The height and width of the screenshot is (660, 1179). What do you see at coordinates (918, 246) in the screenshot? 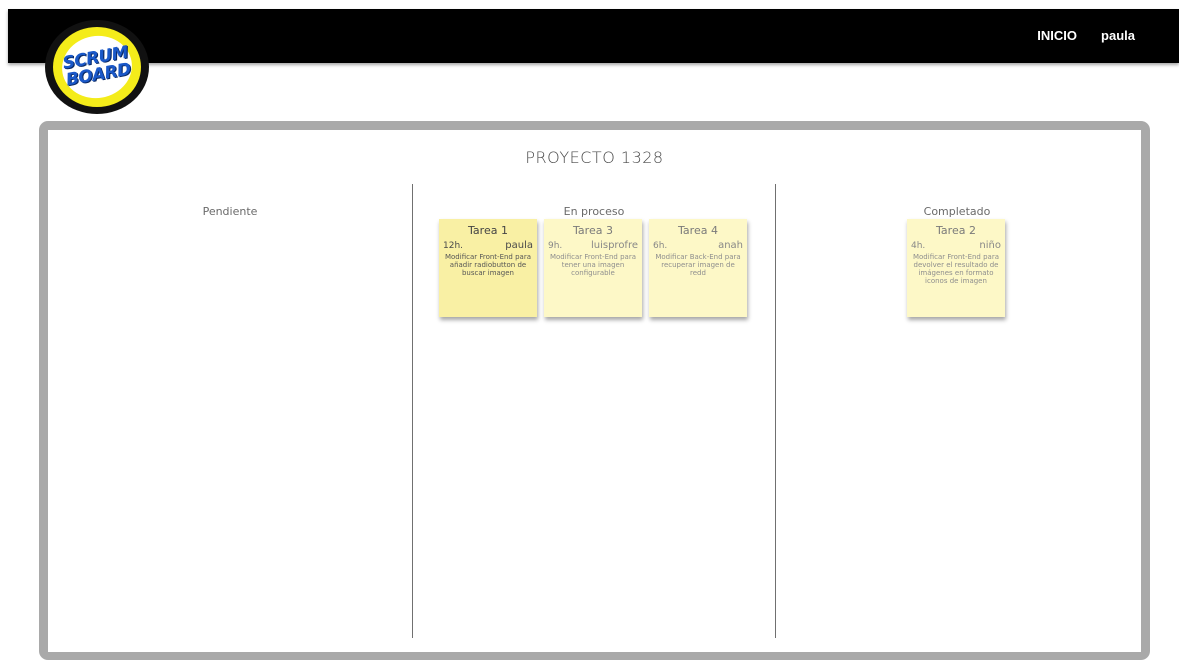
I see `task-hours: 4h.` at bounding box center [918, 246].